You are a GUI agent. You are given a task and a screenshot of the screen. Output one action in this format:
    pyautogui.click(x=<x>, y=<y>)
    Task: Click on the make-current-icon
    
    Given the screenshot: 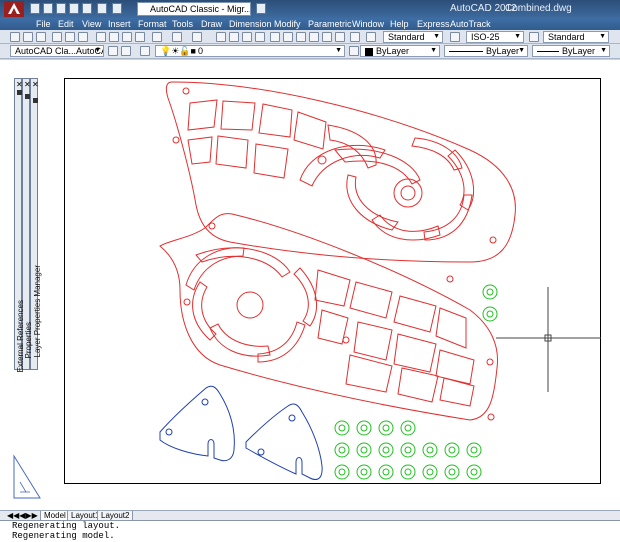 What is the action you would take?
    pyautogui.click(x=354, y=51)
    